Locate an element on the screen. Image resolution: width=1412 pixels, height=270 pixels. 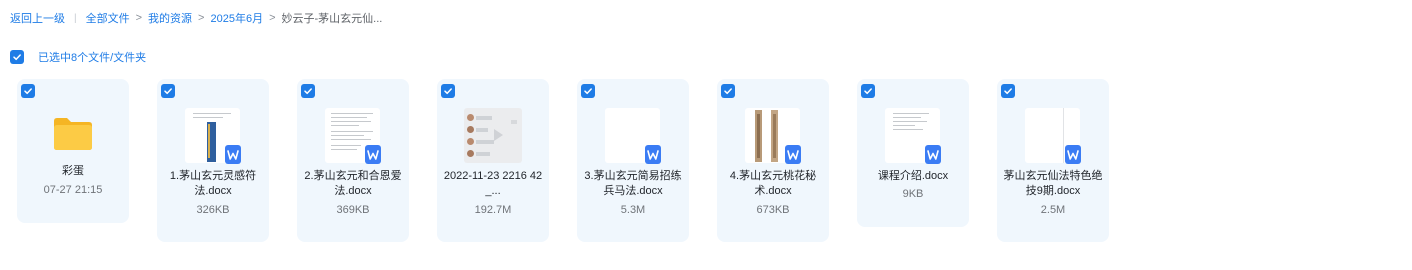
file-name: 课程介绍.docx is located at coordinates (913, 176).